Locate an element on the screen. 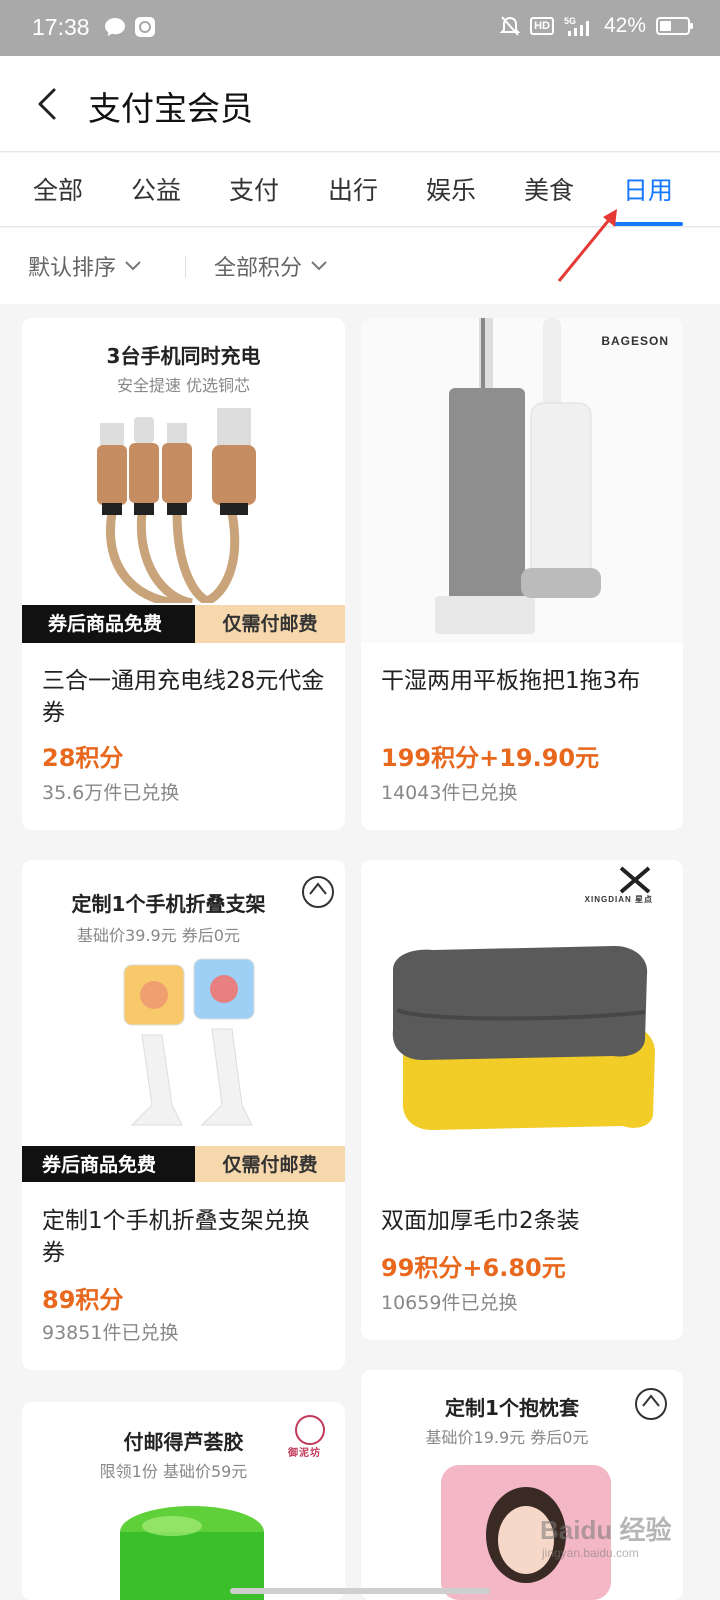 Image resolution: width=720 pixels, height=1600 pixels. tab-food: 美食 is located at coordinates (549, 189).